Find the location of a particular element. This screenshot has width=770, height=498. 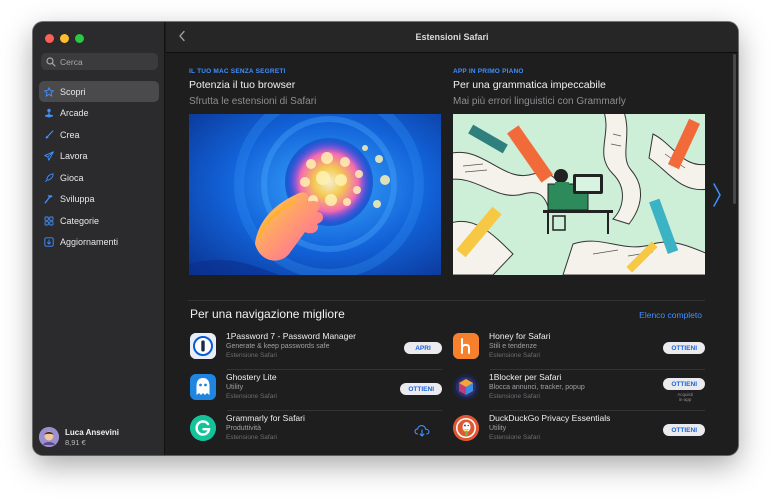

sidebar-item-label: Scopri is located at coordinates (73, 91).